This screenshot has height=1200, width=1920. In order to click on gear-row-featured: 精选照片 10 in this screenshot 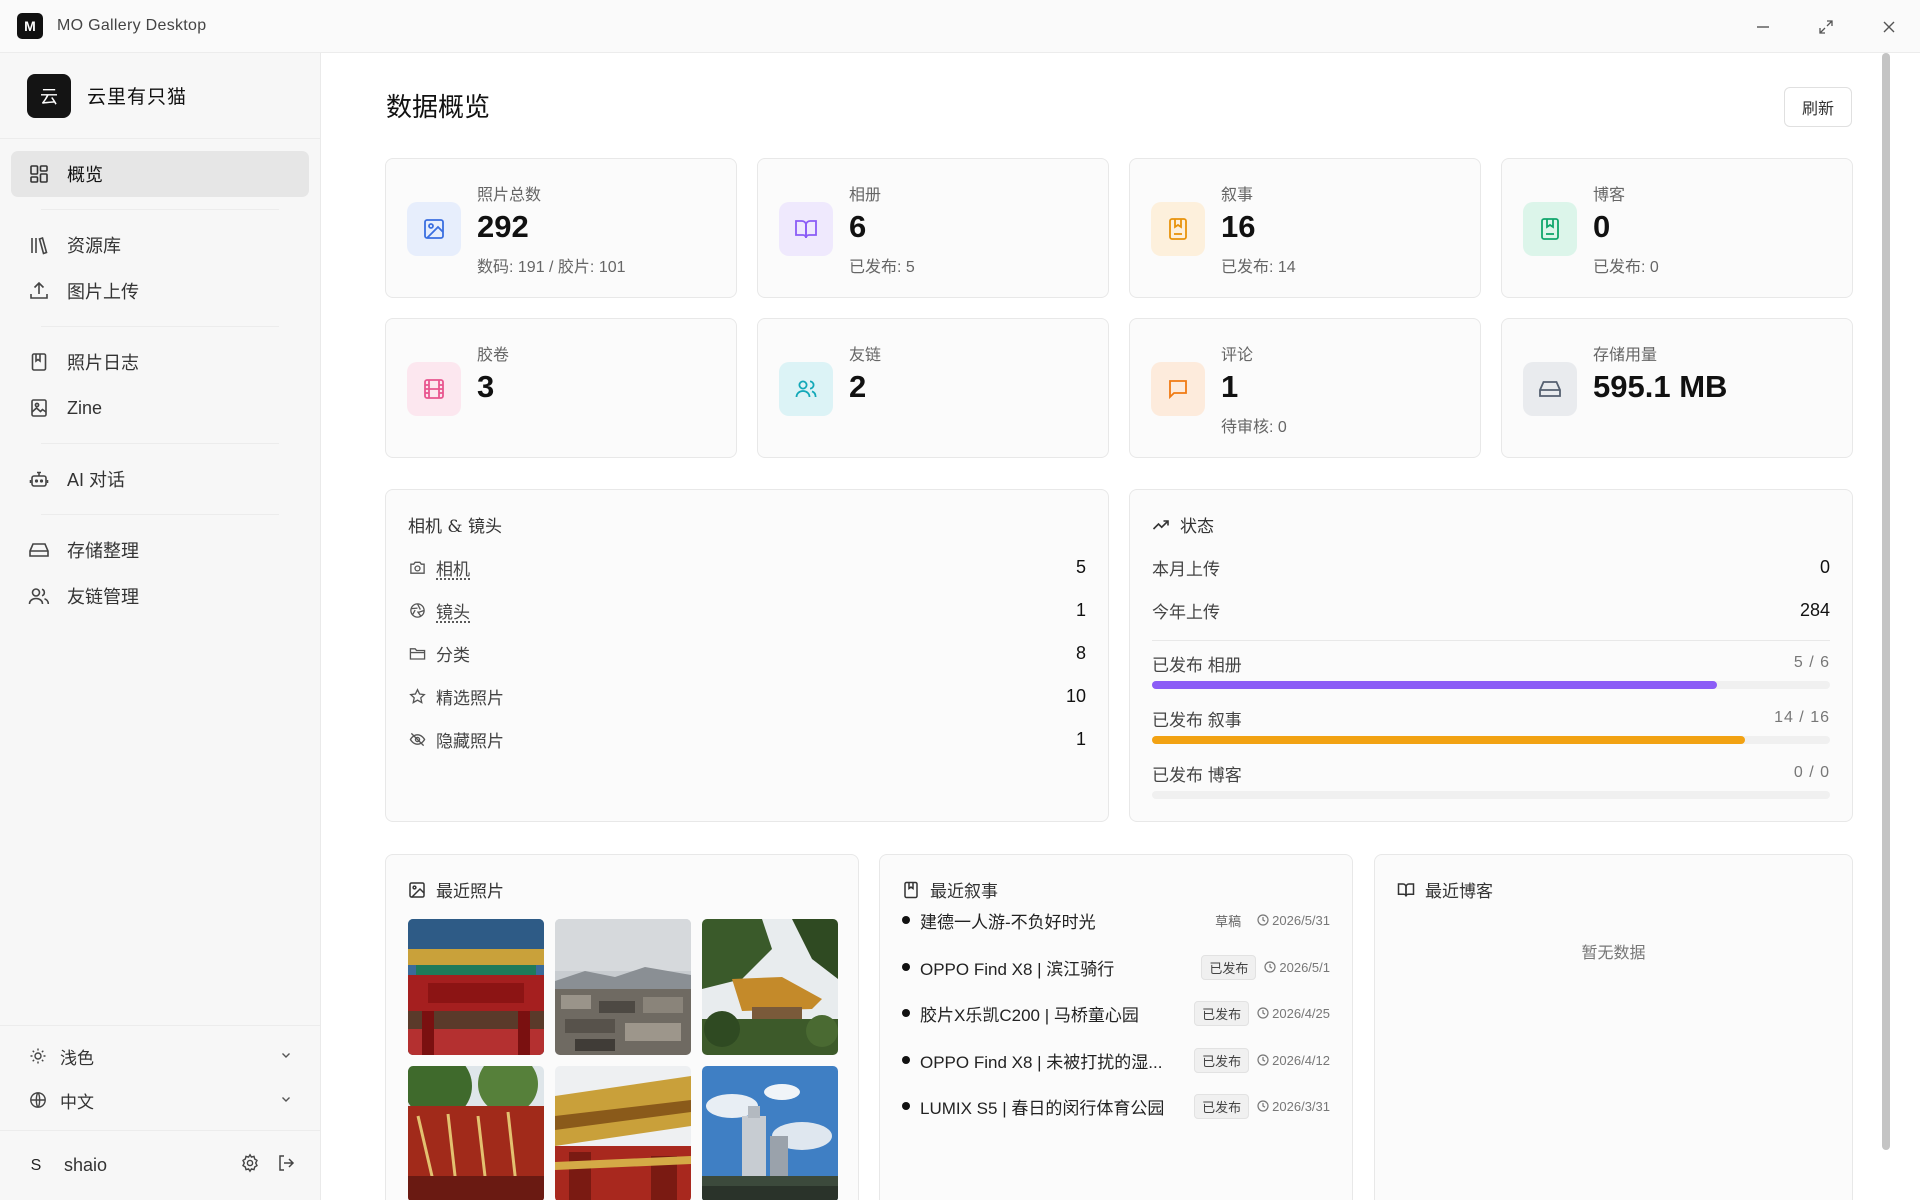, I will do `click(747, 696)`.